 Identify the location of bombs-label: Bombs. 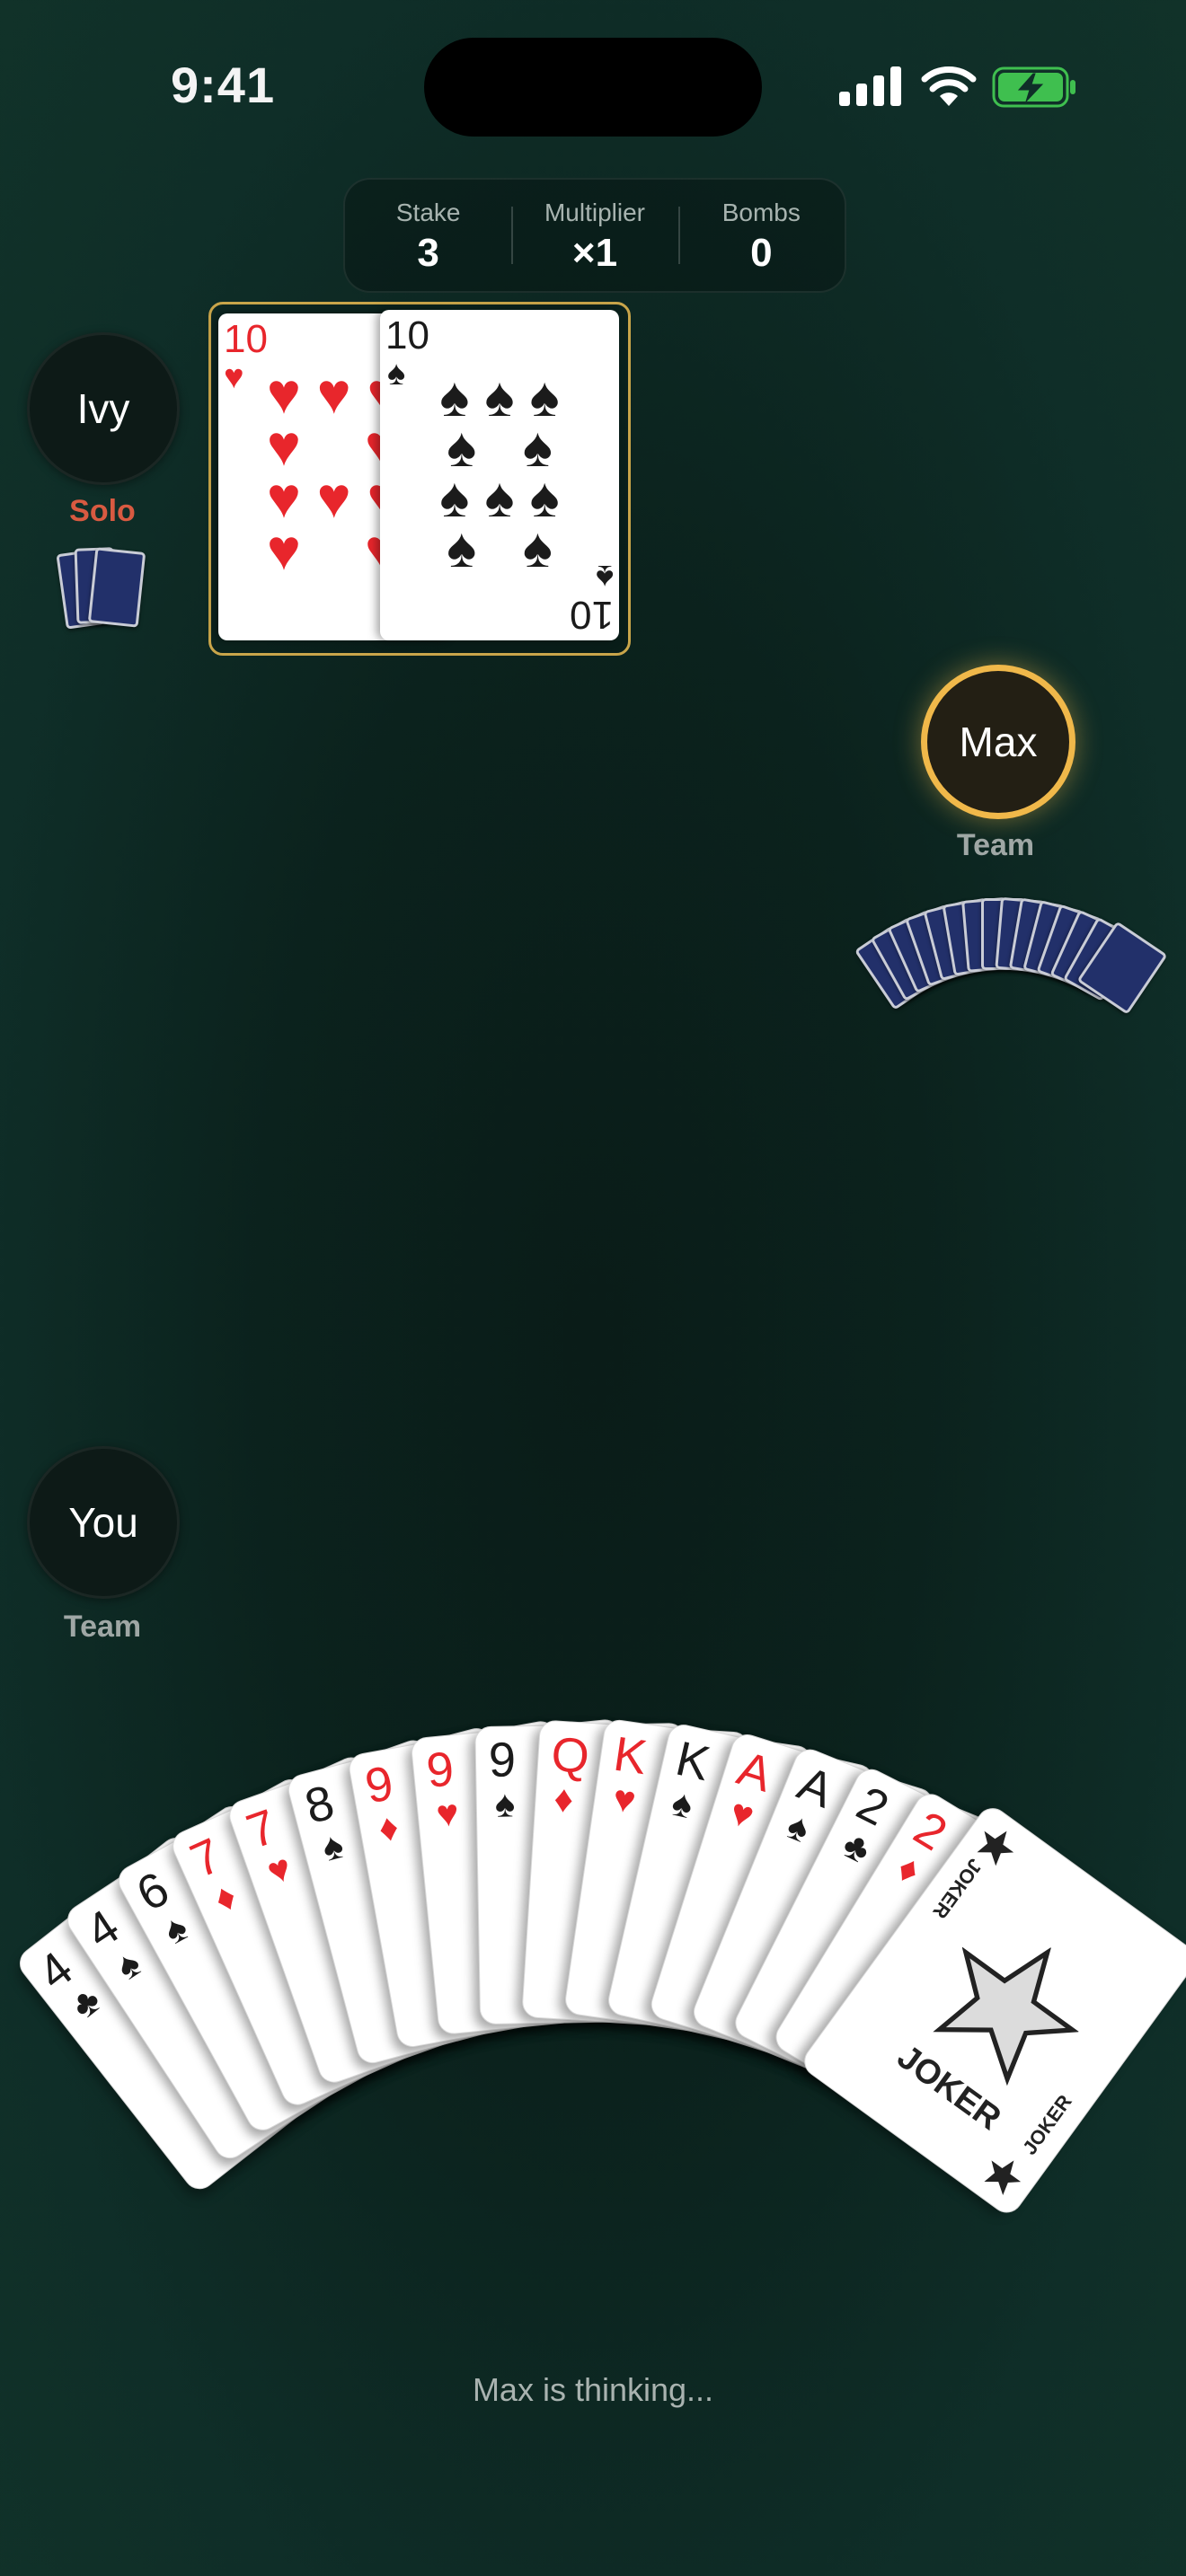
(761, 212).